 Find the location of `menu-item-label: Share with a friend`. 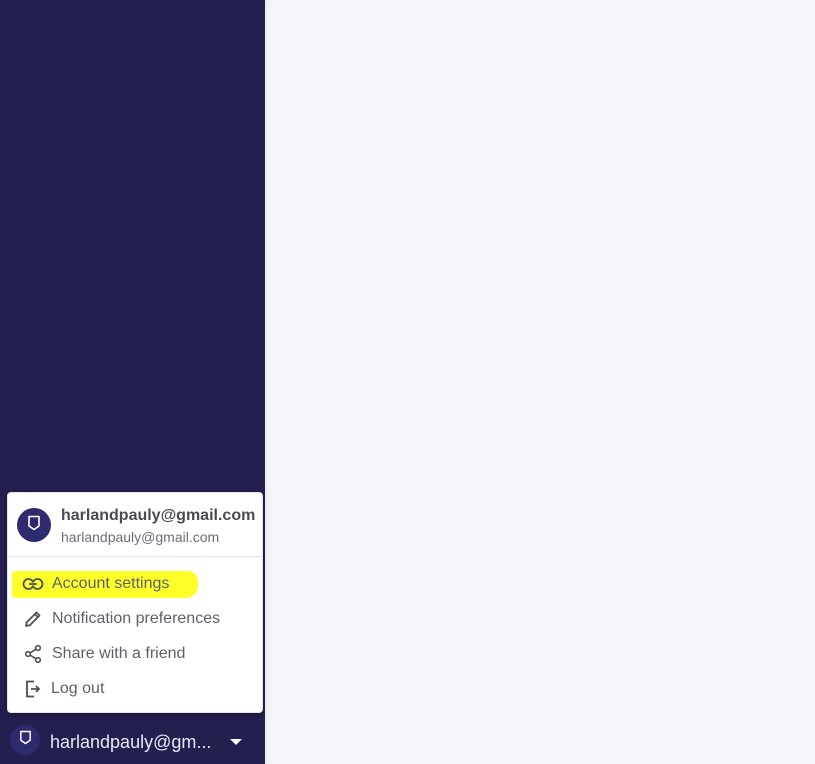

menu-item-label: Share with a friend is located at coordinates (119, 653).